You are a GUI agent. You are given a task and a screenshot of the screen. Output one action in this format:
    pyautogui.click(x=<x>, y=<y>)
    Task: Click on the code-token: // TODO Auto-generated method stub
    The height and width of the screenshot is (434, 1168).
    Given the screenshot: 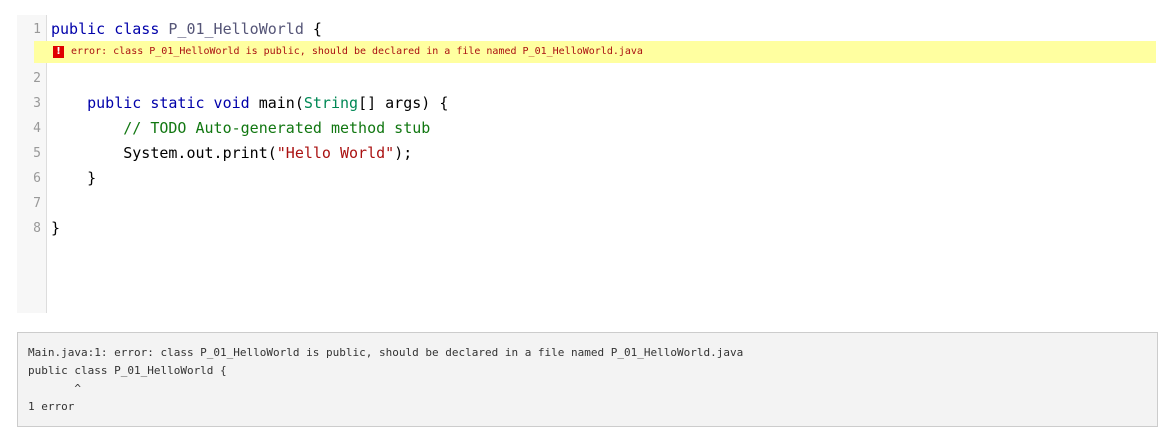 What is the action you would take?
    pyautogui.click(x=241, y=128)
    